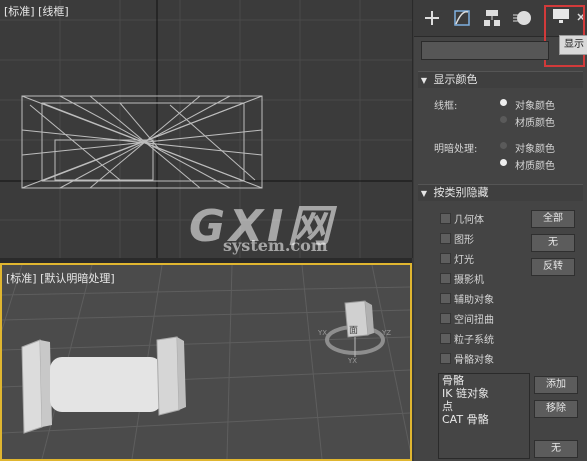 The height and width of the screenshot is (461, 587). I want to click on spool-object, so click(103, 385).